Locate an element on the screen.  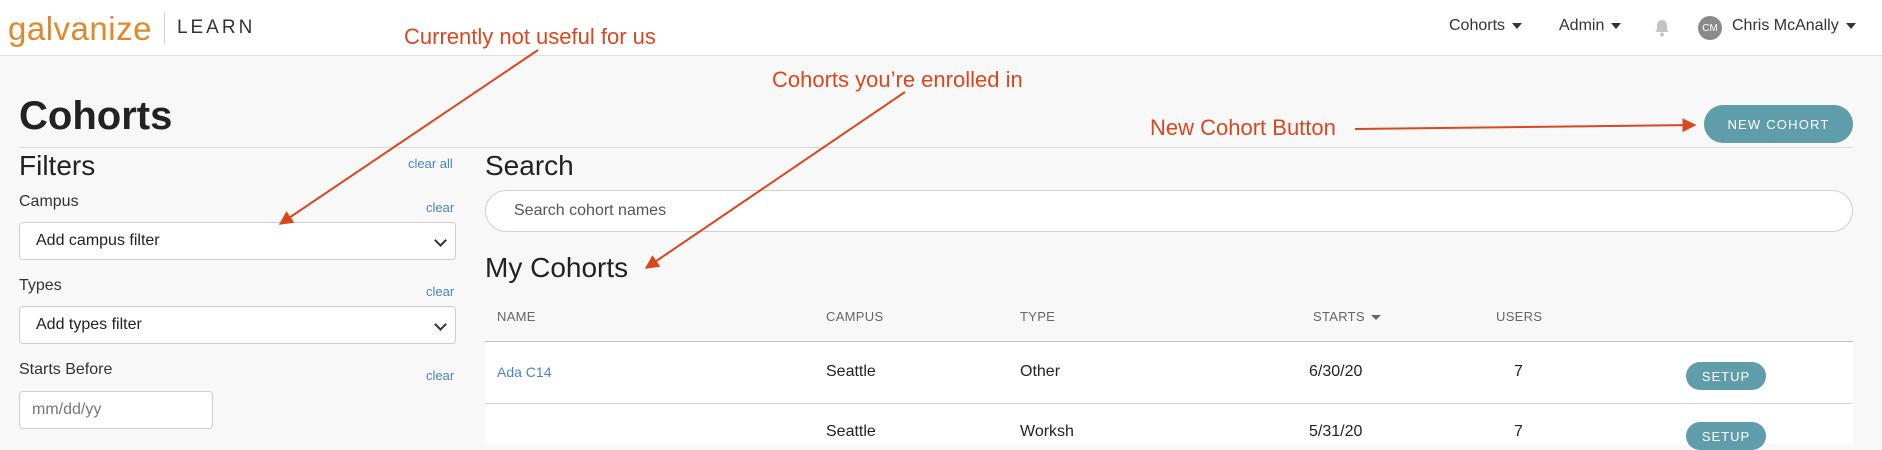
column-header-campus: CAMPUS is located at coordinates (854, 316).